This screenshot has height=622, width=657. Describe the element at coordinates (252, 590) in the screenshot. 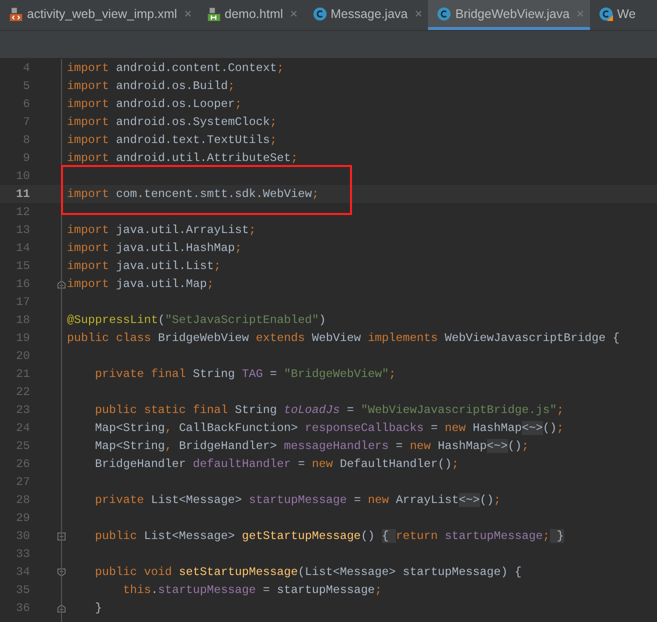

I see `code-line: this.startupMessage = startupMessage;` at that location.